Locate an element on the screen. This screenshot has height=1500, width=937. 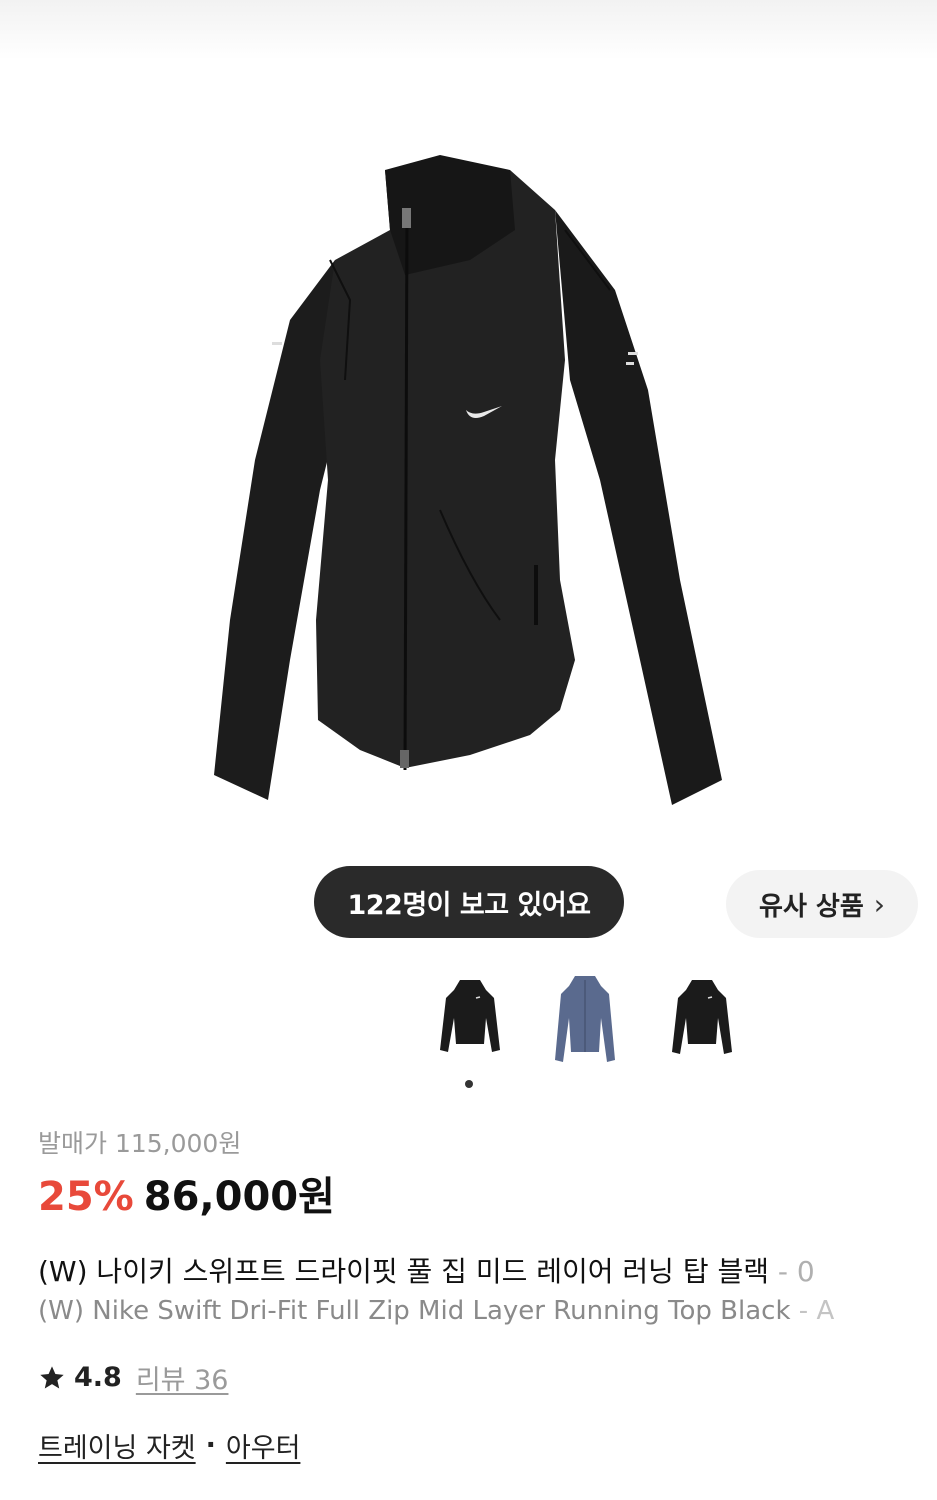
category-link-training-jacket: 트레이닝 자켓 is located at coordinates (117, 1445).